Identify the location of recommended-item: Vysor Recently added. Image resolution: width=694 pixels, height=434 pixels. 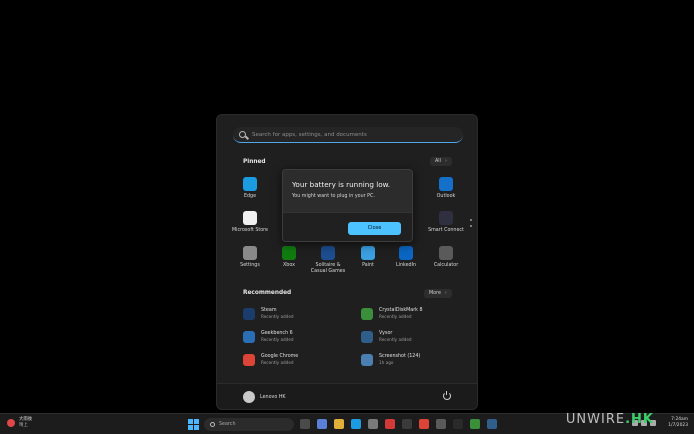
(386, 337).